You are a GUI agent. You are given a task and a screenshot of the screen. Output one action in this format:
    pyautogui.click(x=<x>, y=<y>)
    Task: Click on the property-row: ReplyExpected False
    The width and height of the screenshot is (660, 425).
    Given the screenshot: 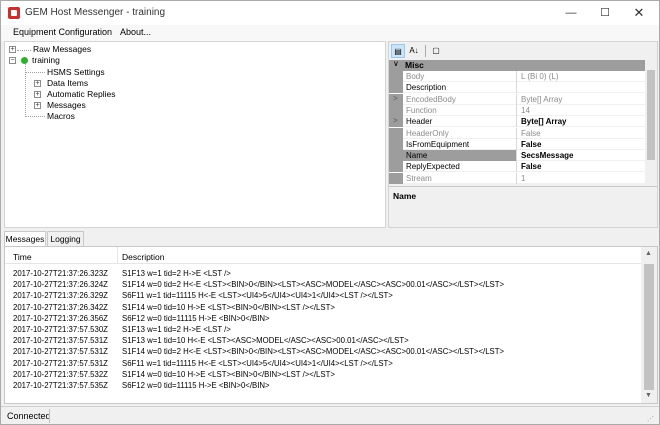 What is the action you would take?
    pyautogui.click(x=517, y=167)
    